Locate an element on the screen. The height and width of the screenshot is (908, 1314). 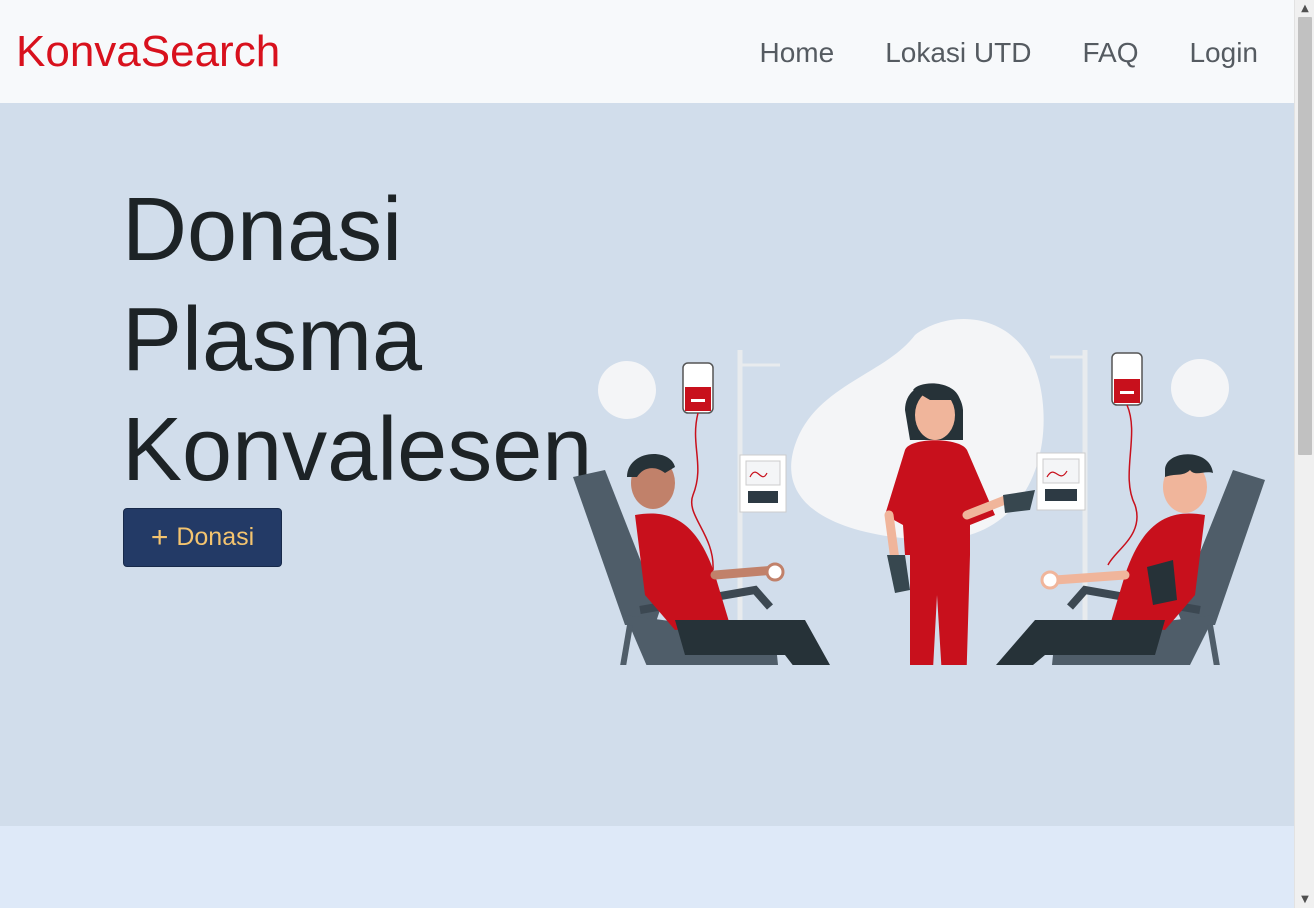
plus-icon: + is located at coordinates (159, 537).